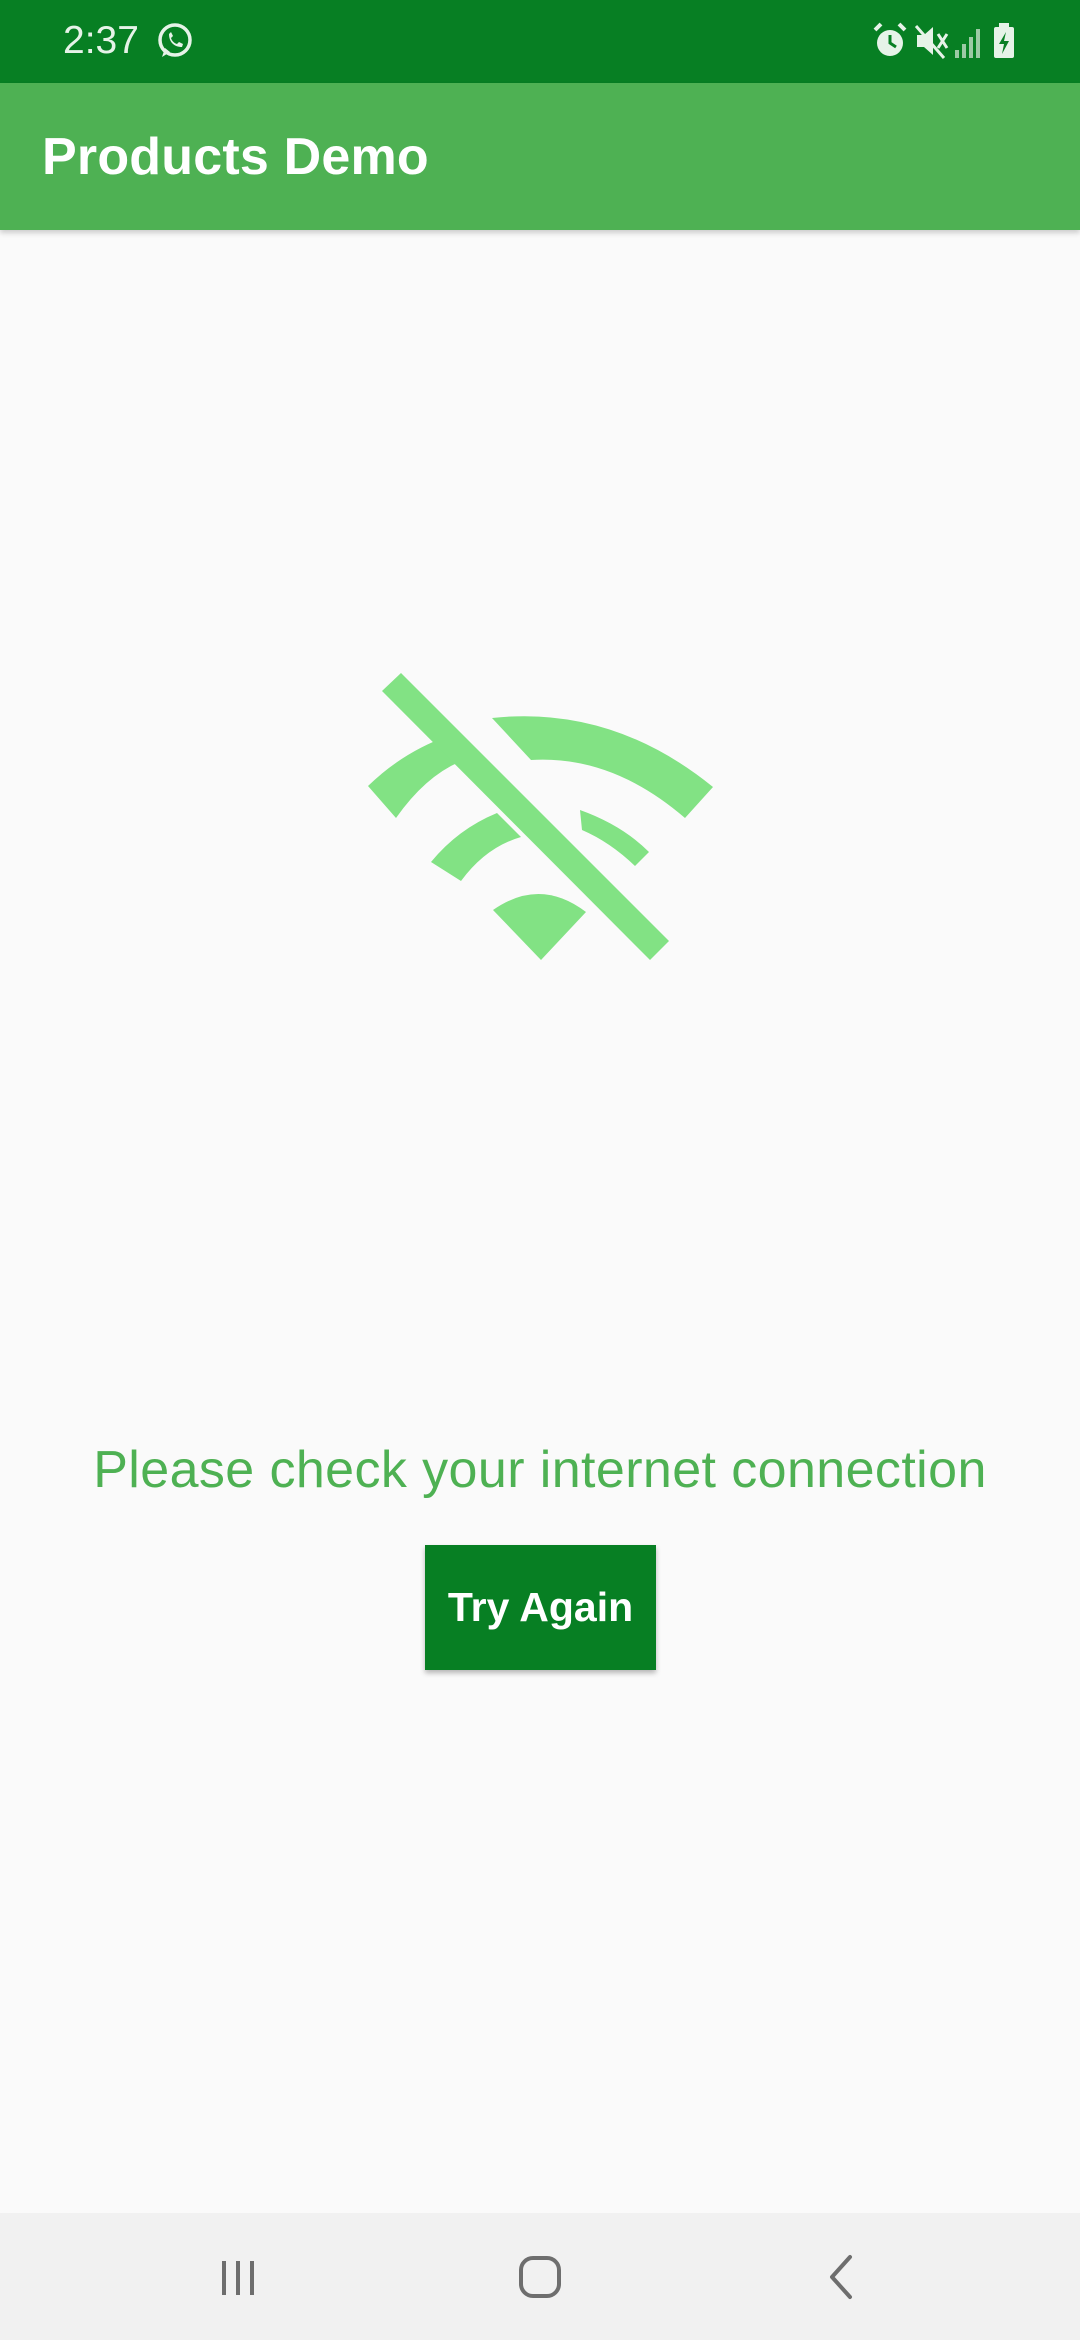  I want to click on connection-error-message: Please check your internet connection, so click(540, 1470).